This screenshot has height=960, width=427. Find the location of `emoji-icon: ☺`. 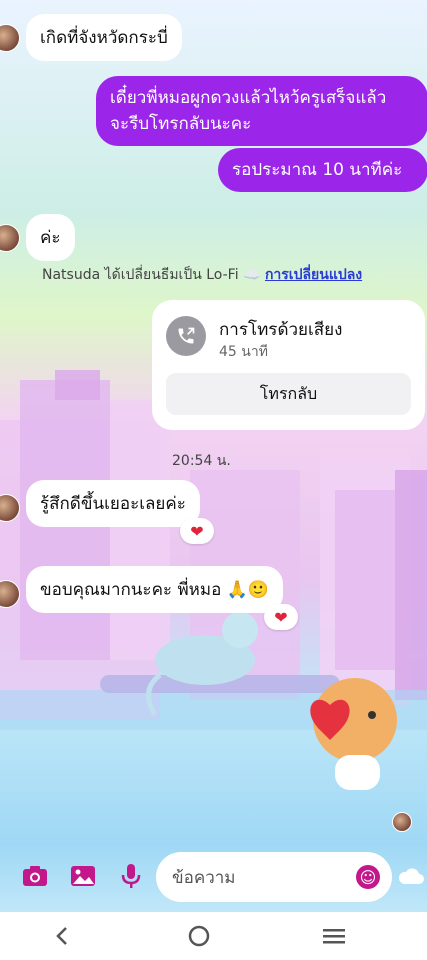

emoji-icon: ☺ is located at coordinates (368, 877).